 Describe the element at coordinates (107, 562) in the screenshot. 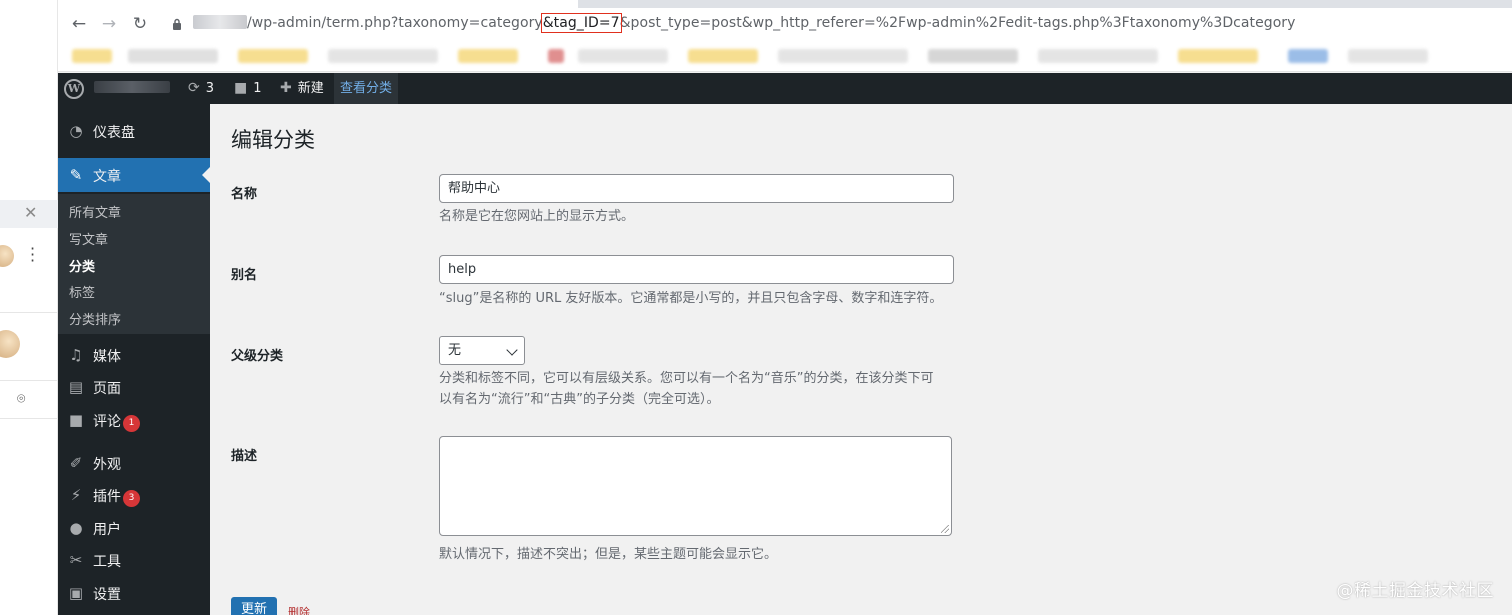

I see `menu-label: 工具` at that location.